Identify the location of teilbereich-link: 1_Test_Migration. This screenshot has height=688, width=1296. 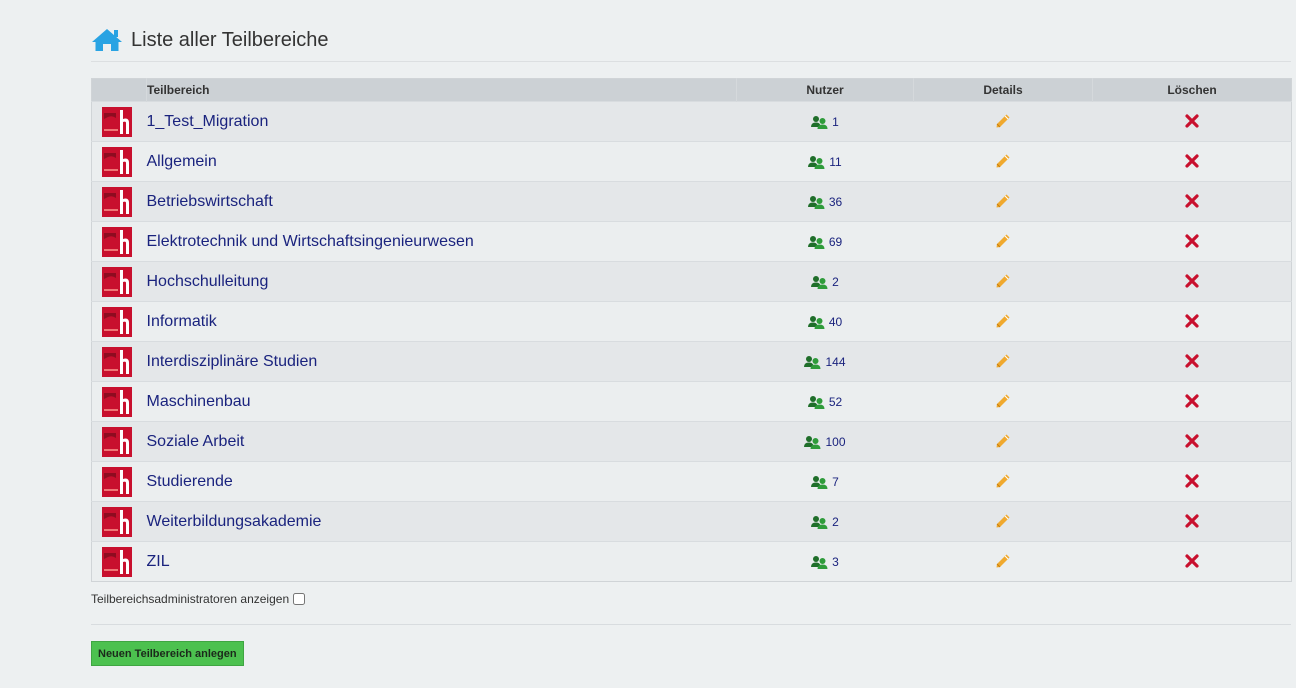
(208, 121).